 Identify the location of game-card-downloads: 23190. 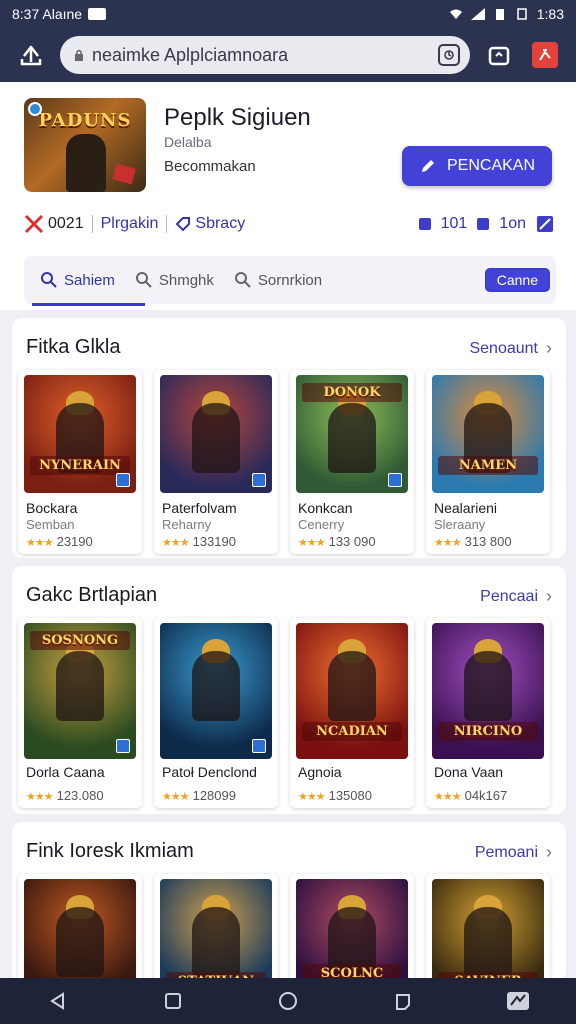
(74, 541).